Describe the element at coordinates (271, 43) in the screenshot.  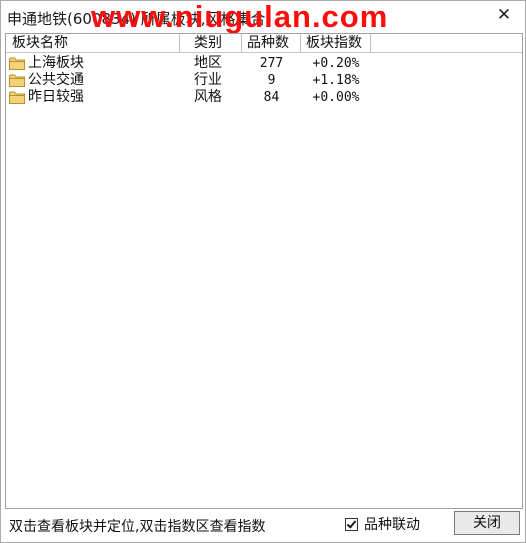
I see `column-header-count: 品种数` at that location.